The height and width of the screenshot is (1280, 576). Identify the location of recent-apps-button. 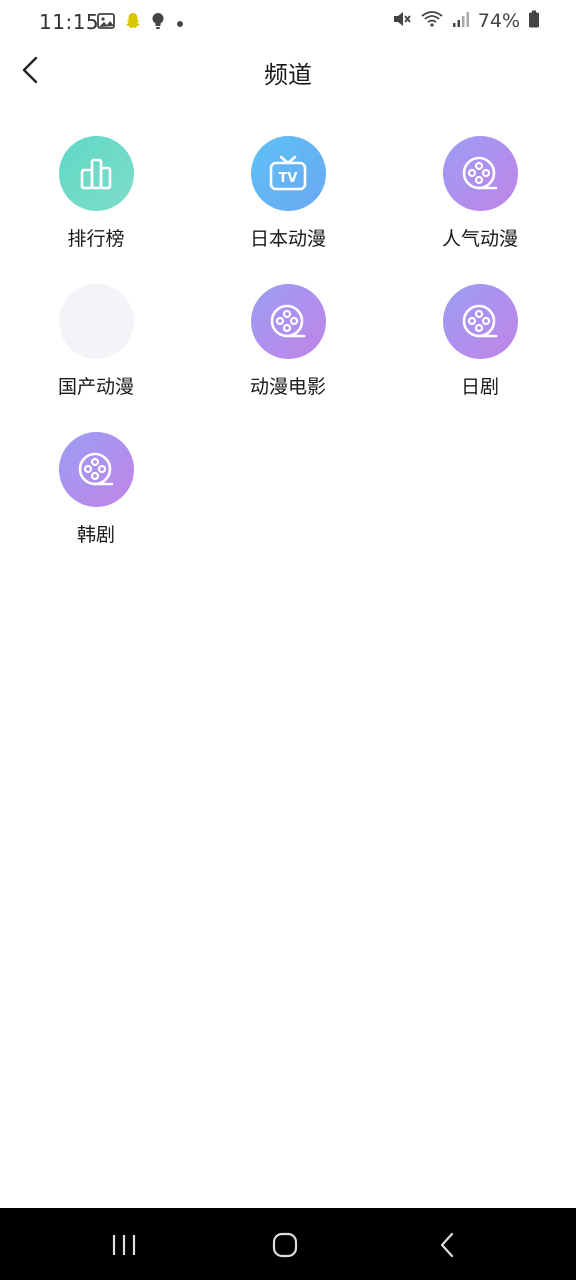
(124, 1245).